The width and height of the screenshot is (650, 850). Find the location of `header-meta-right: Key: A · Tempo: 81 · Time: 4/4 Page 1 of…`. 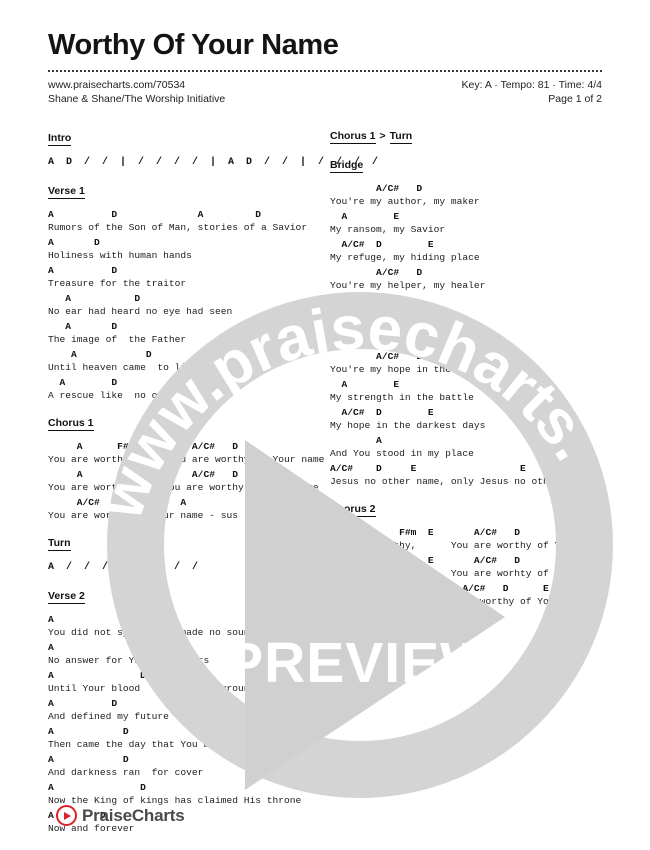

header-meta-right: Key: A · Tempo: 81 · Time: 4/4 Page 1 of… is located at coordinates (532, 92).